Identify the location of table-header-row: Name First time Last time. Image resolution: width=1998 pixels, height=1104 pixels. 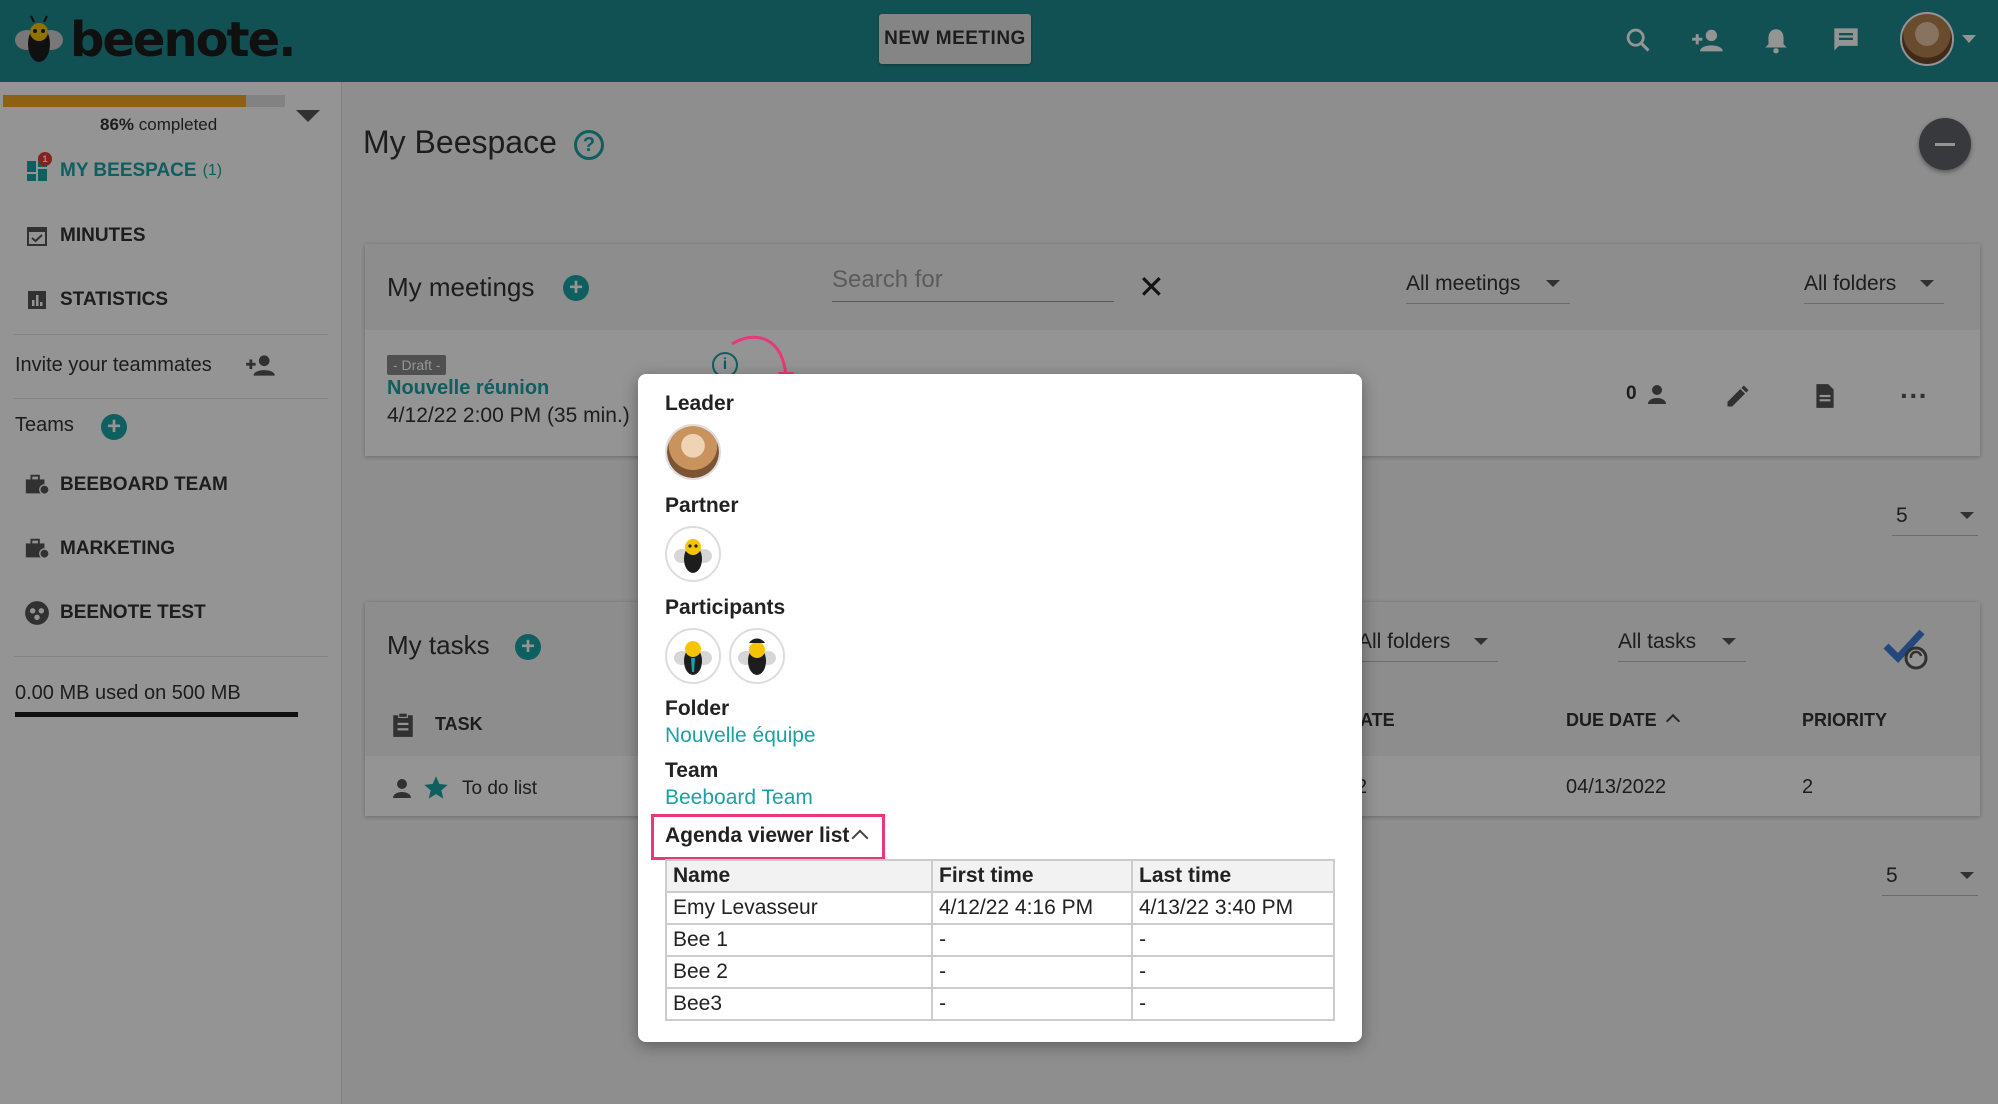
(1000, 876).